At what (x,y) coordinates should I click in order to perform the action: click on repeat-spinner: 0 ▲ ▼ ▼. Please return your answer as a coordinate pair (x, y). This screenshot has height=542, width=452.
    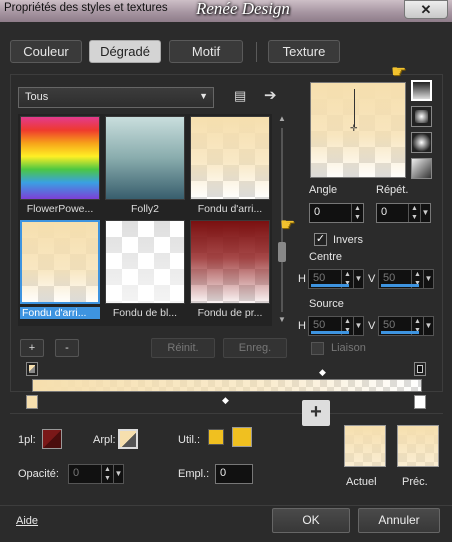
    Looking at the image, I should click on (403, 213).